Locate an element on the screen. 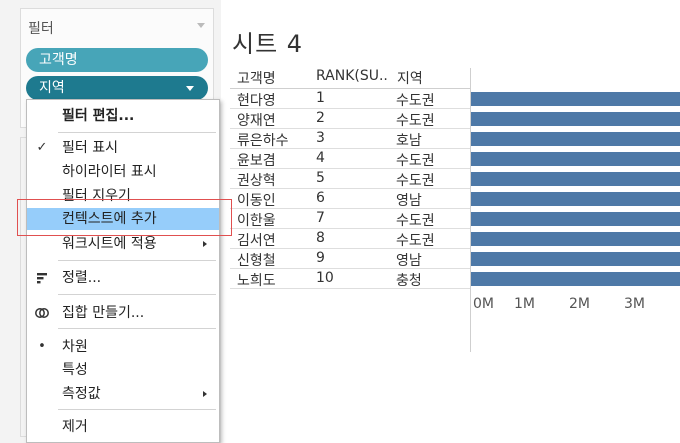  table-row: 이한울 7 수도권 is located at coordinates (455, 219).